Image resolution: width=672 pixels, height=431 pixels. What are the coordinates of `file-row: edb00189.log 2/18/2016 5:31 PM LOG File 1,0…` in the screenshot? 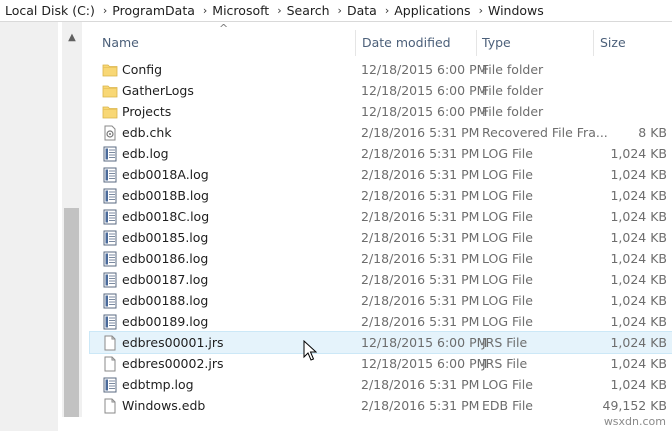 It's located at (381, 321).